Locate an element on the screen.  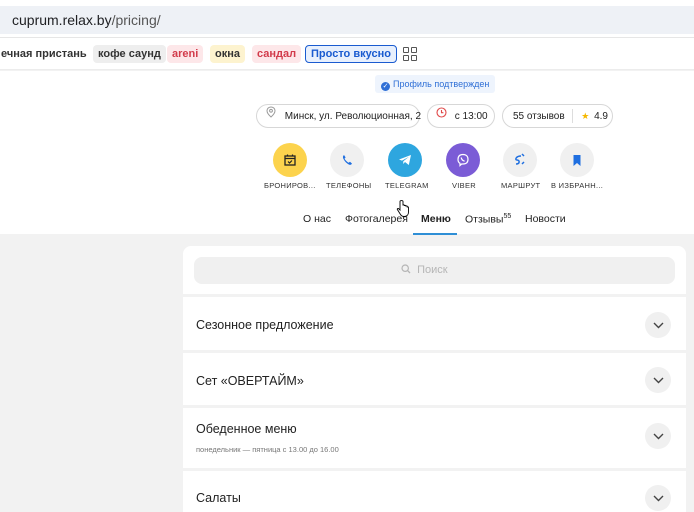
check-icon: ✓ is located at coordinates (385, 86).